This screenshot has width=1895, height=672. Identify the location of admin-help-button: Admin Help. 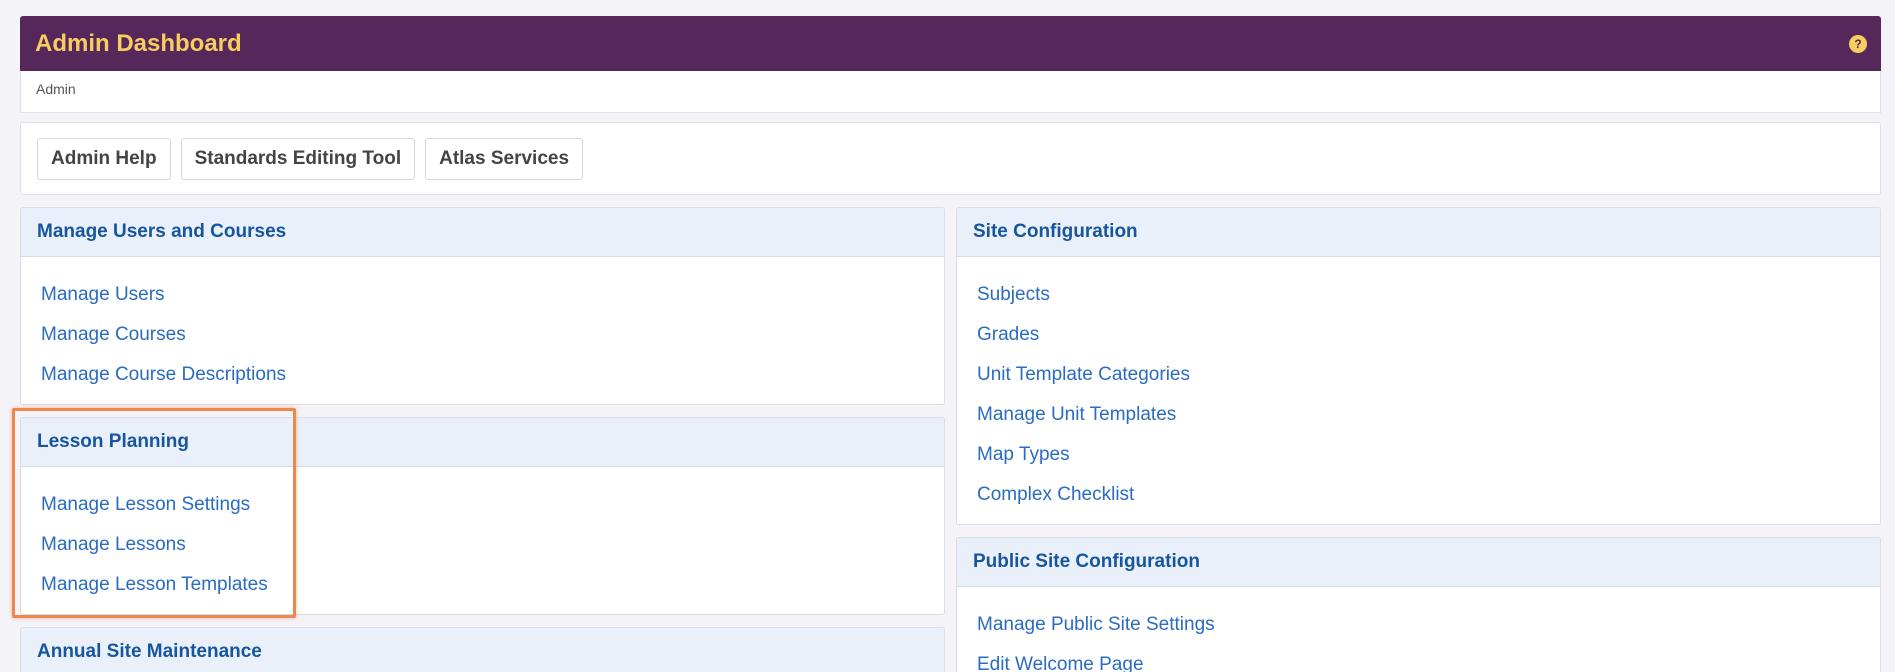
(104, 158).